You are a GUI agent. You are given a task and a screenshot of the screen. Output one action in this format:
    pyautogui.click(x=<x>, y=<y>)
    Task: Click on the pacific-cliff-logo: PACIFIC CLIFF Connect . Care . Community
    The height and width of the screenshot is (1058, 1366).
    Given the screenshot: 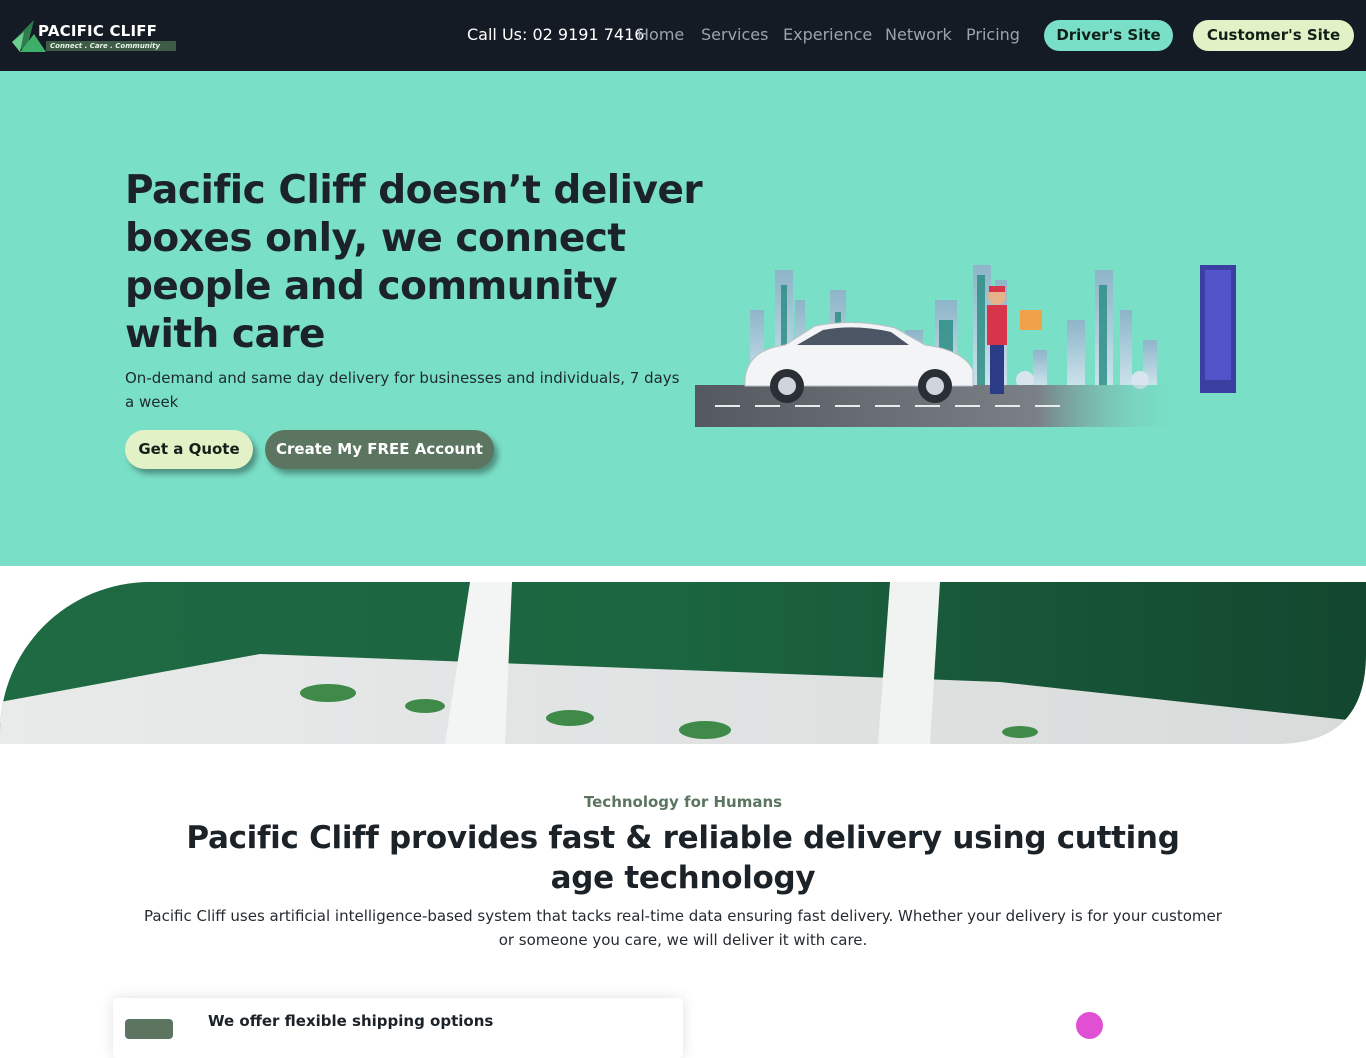 What is the action you would take?
    pyautogui.click(x=94, y=36)
    